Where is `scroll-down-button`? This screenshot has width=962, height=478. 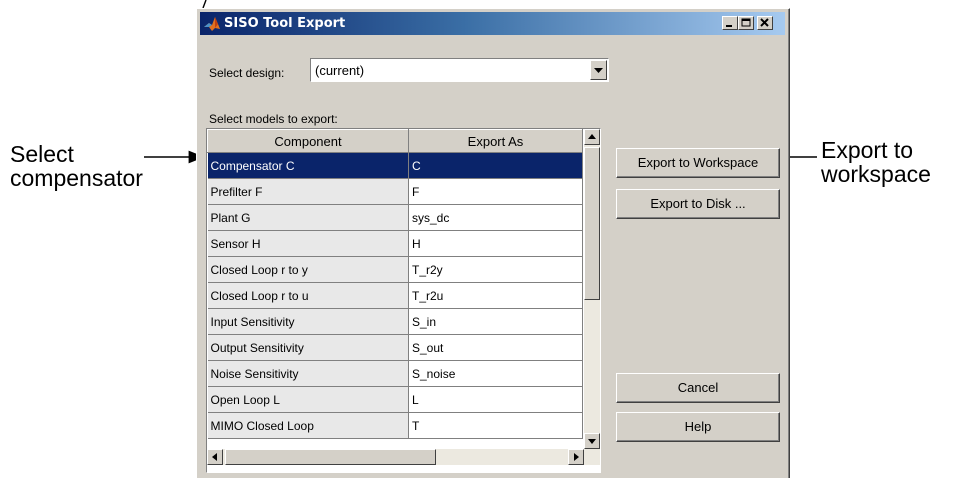
scroll-down-button is located at coordinates (592, 441).